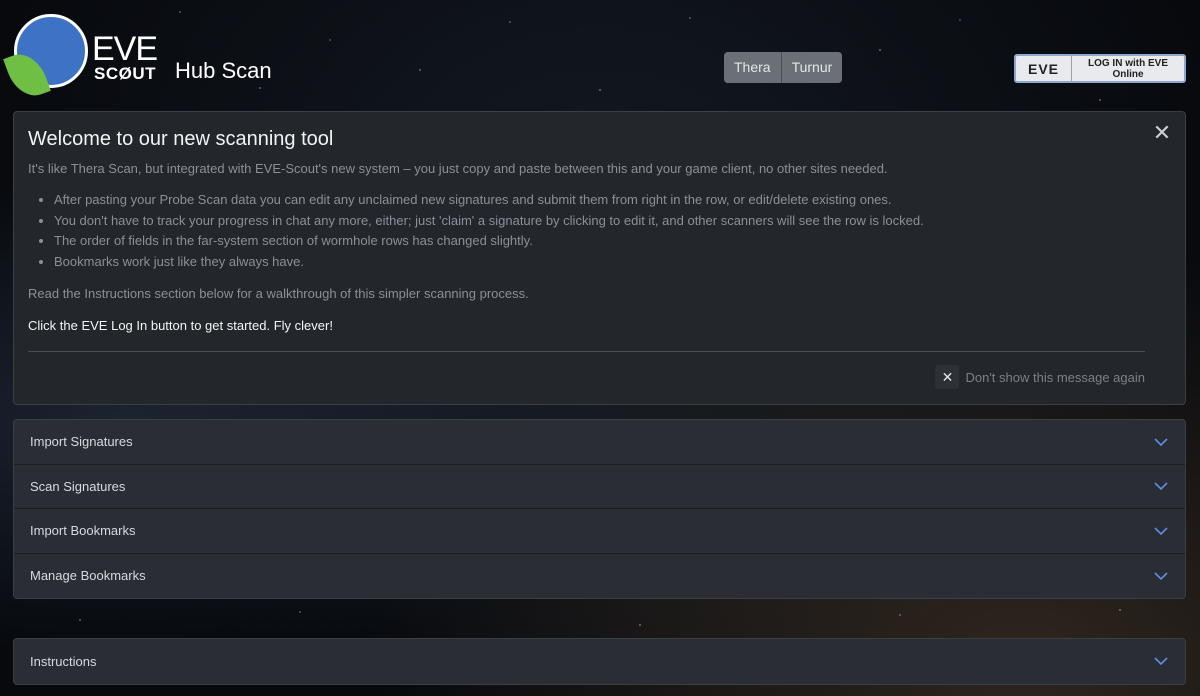  Describe the element at coordinates (599, 576) in the screenshot. I see `section-manage-bookmarks: Manage Bookmarks` at that location.